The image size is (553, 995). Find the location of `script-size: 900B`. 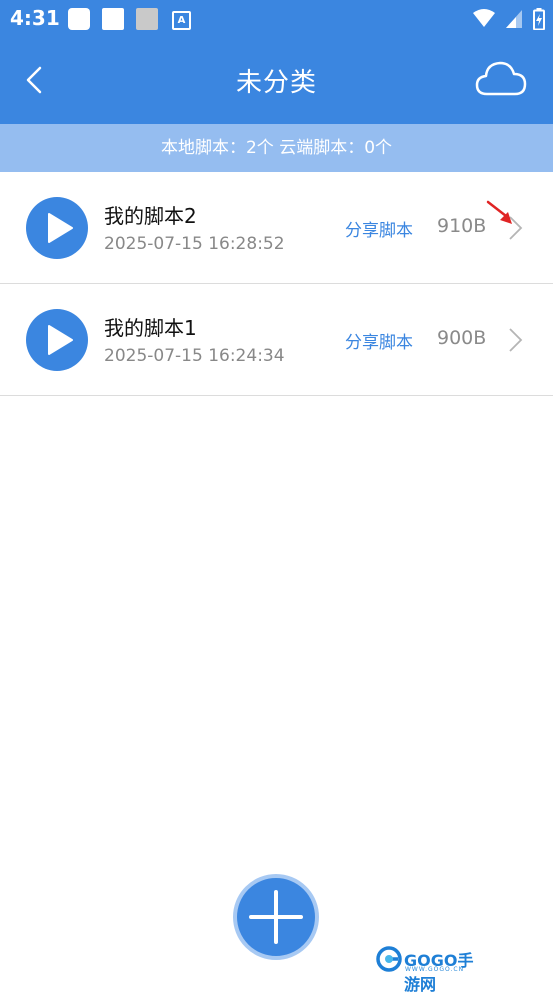

script-size: 900B is located at coordinates (462, 338).